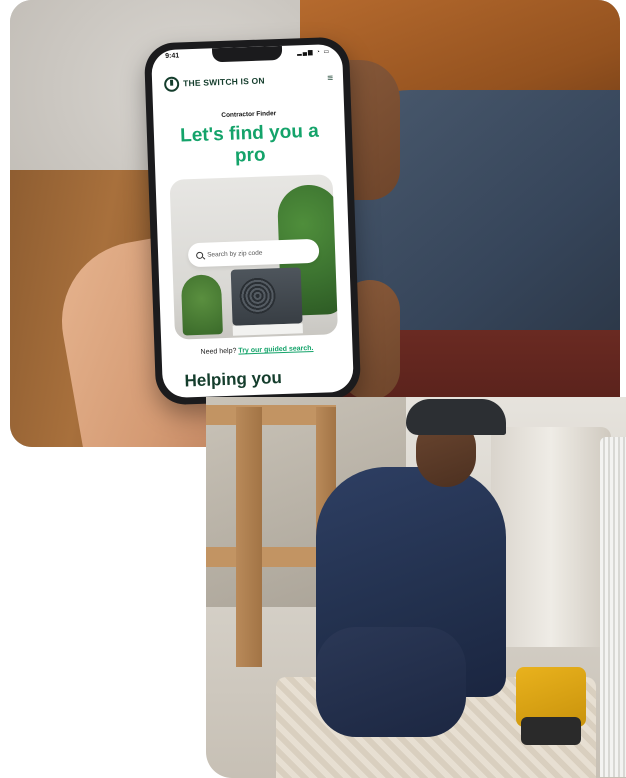  I want to click on zip-search-input: Search by zip code, so click(253, 253).